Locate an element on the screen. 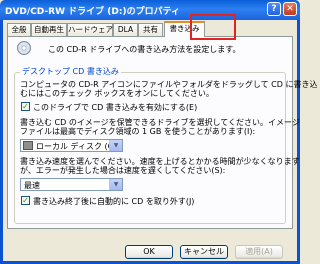  ok-button: OK is located at coordinates (149, 252).